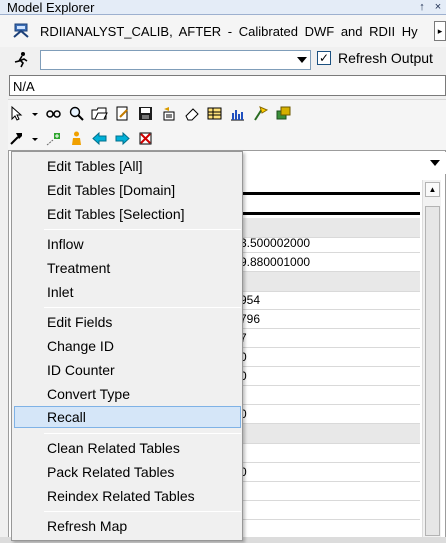 The height and width of the screenshot is (543, 446). Describe the element at coordinates (122, 138) in the screenshot. I see `arrow-right-icon` at that location.